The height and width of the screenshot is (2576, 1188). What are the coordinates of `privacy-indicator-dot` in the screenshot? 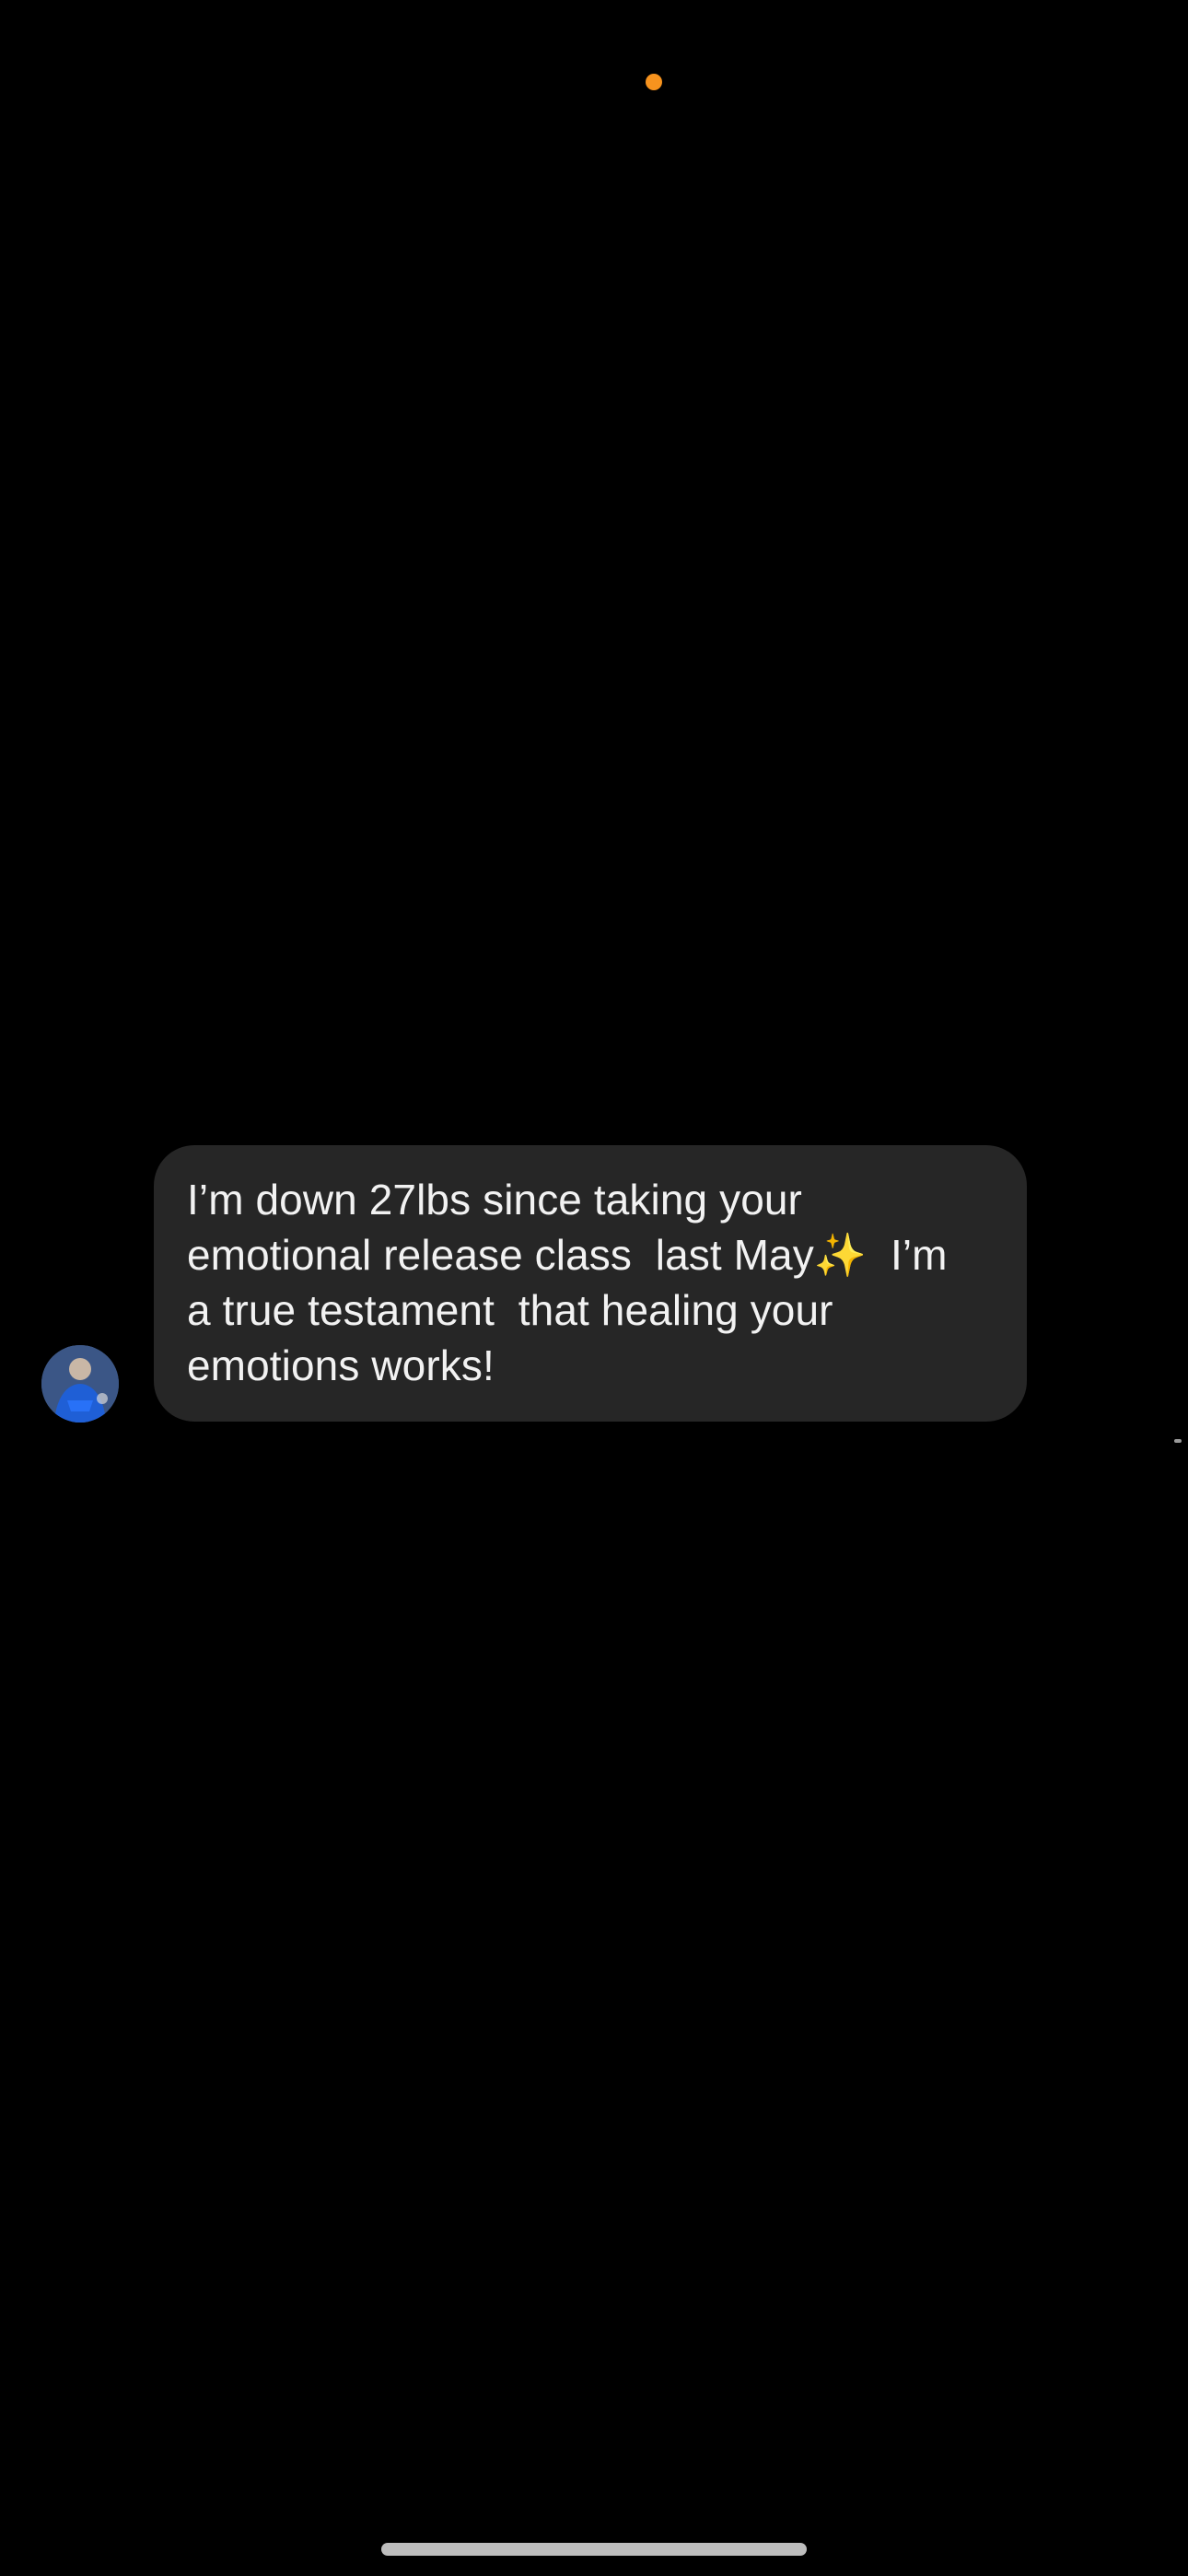 It's located at (654, 82).